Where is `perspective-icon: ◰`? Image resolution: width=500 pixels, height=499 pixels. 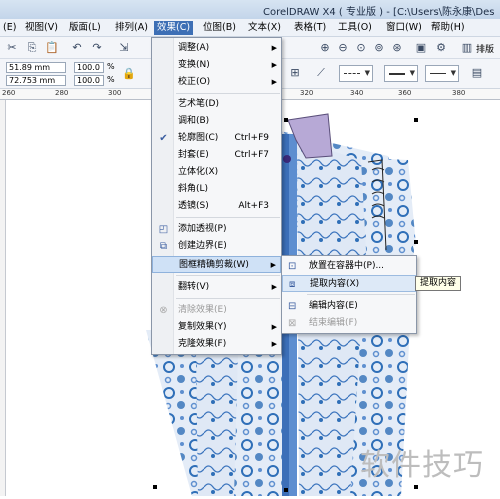 perspective-icon: ◰ is located at coordinates (163, 229).